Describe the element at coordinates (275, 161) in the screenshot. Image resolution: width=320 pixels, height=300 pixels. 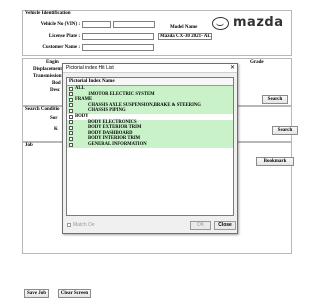
I see `bookmark-button: Bookmark` at that location.